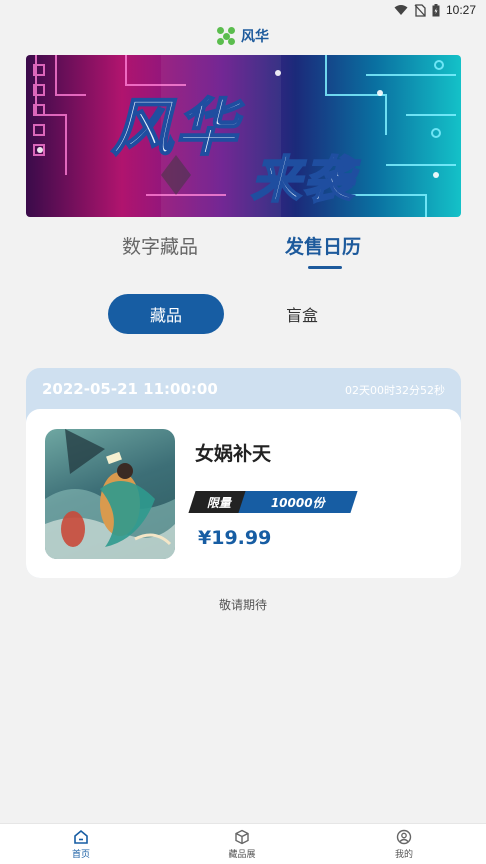  Describe the element at coordinates (218, 502) in the screenshot. I see `limit-label-text: 限量` at that location.